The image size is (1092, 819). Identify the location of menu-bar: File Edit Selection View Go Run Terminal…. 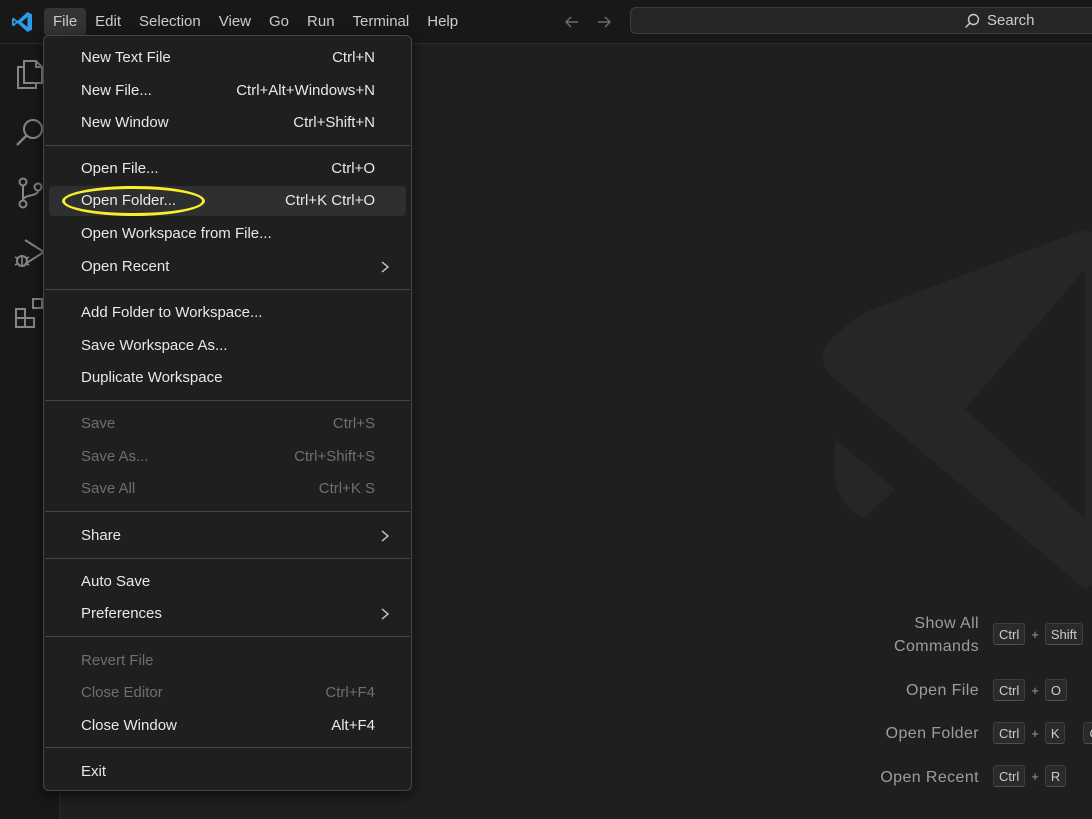
(255, 22).